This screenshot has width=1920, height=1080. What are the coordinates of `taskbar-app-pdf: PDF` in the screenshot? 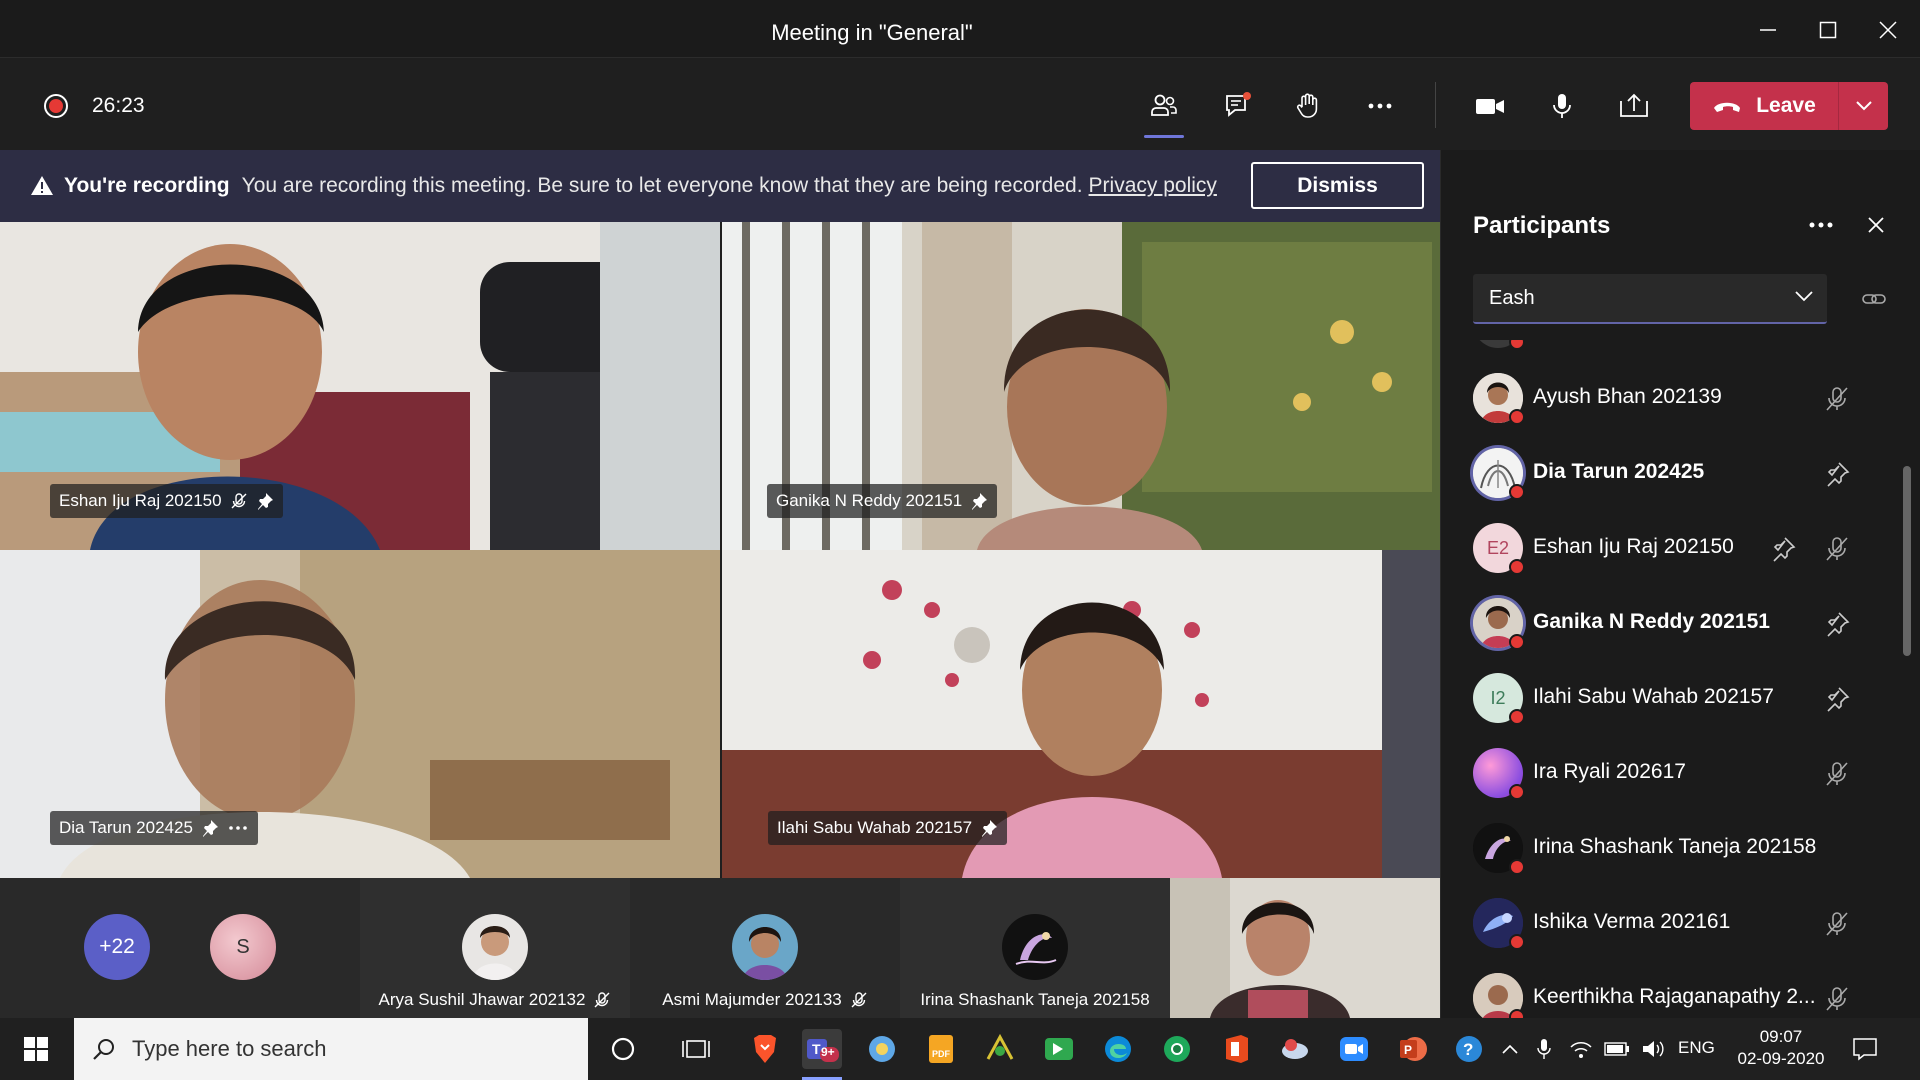 It's located at (941, 1049).